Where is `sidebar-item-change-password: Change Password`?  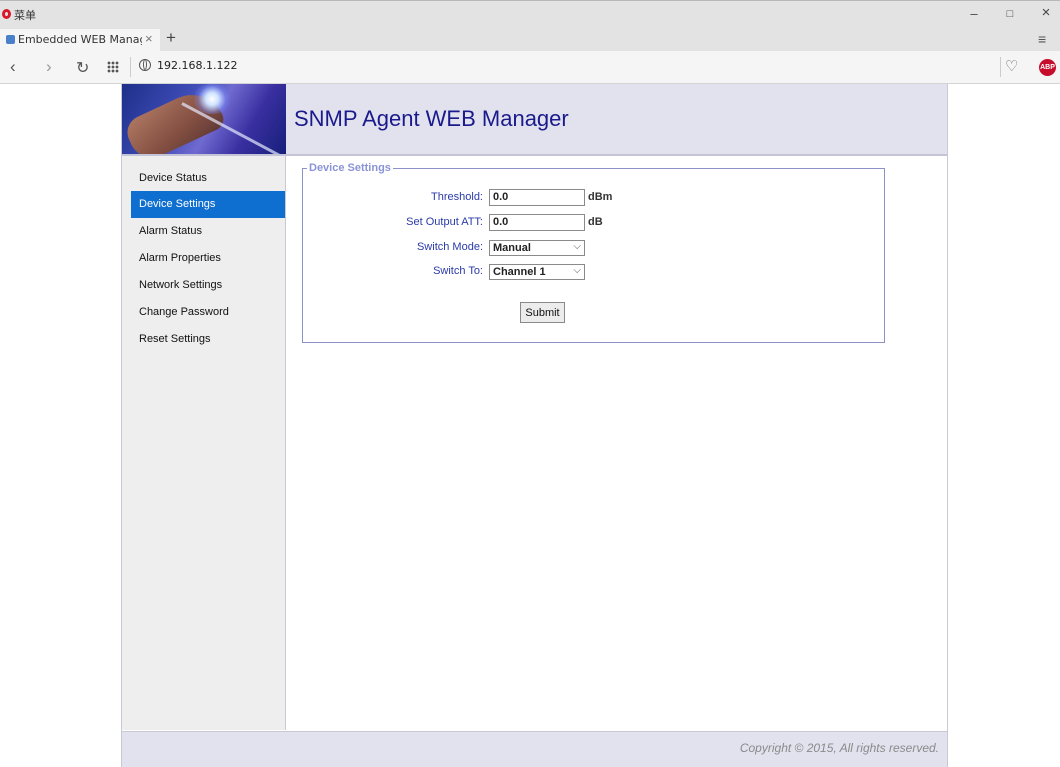
sidebar-item-change-password: Change Password is located at coordinates (208, 312).